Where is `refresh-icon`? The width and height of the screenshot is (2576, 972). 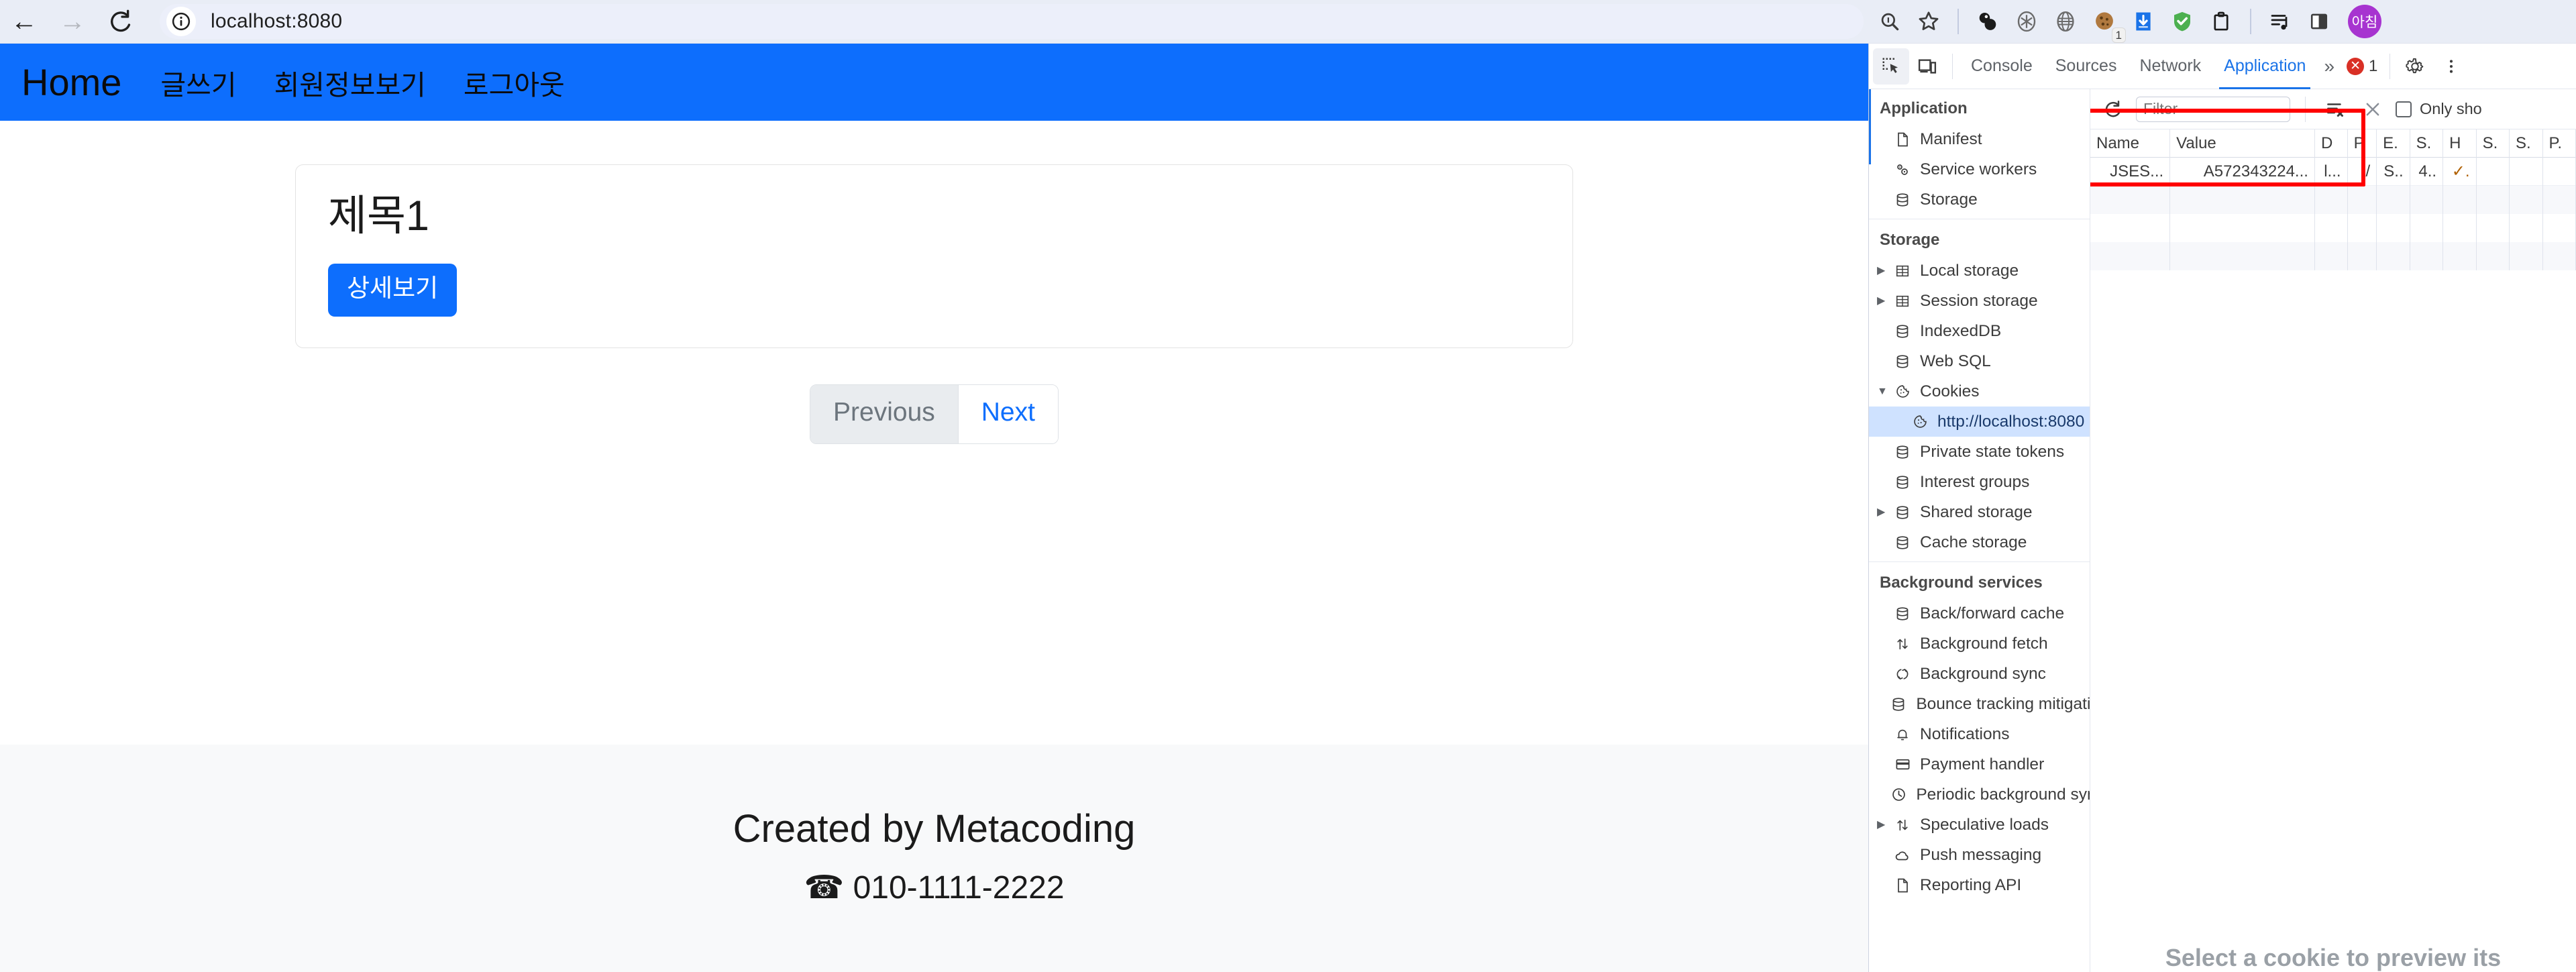
refresh-icon is located at coordinates (2113, 110).